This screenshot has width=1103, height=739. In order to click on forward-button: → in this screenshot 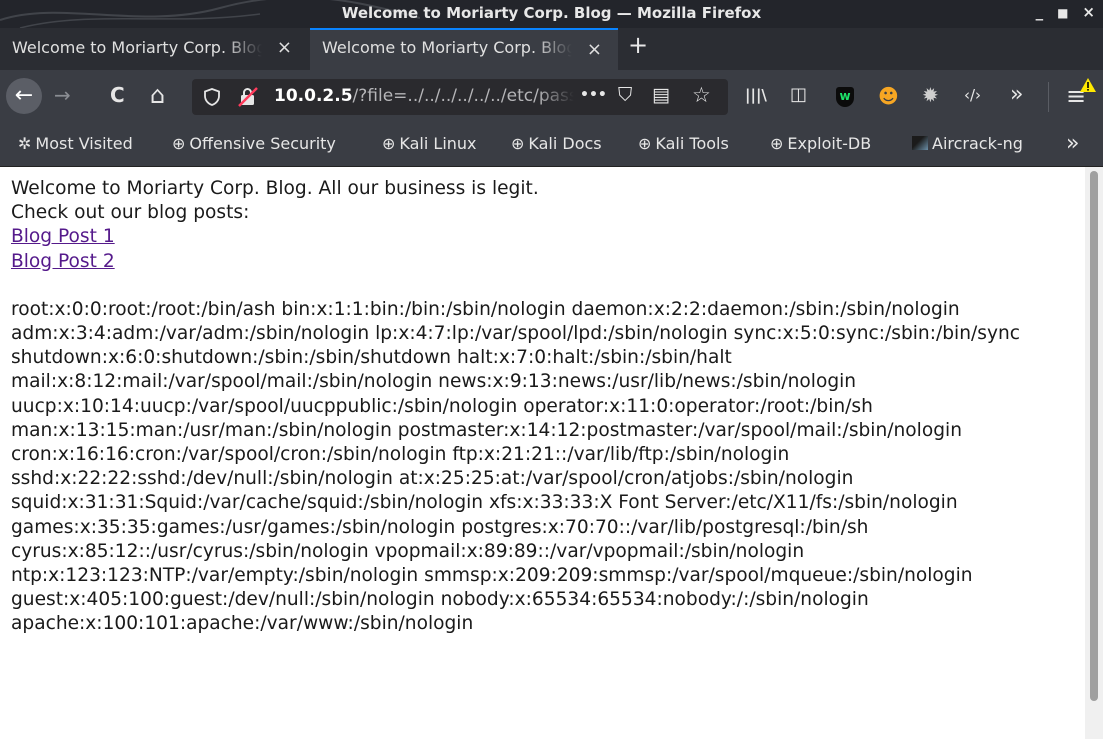, I will do `click(62, 95)`.